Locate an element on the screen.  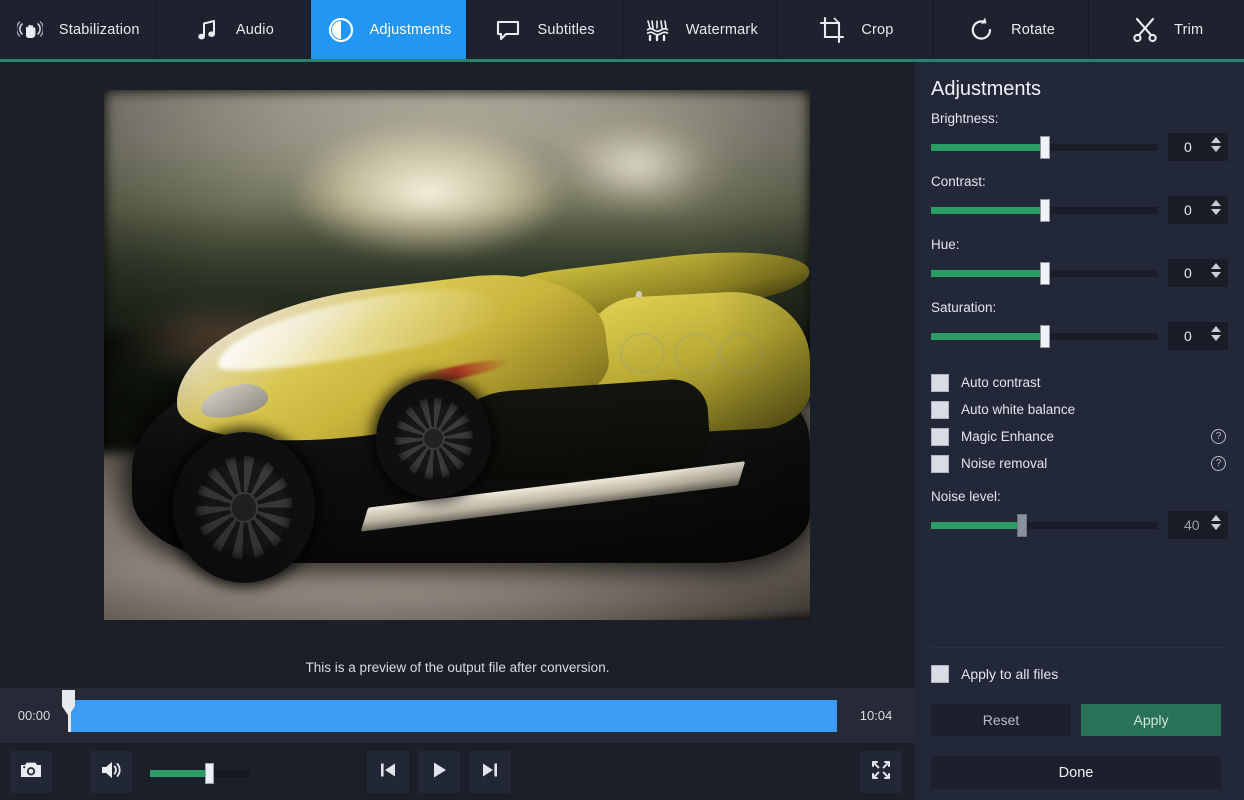
contrast-value: 0 is located at coordinates (1188, 210).